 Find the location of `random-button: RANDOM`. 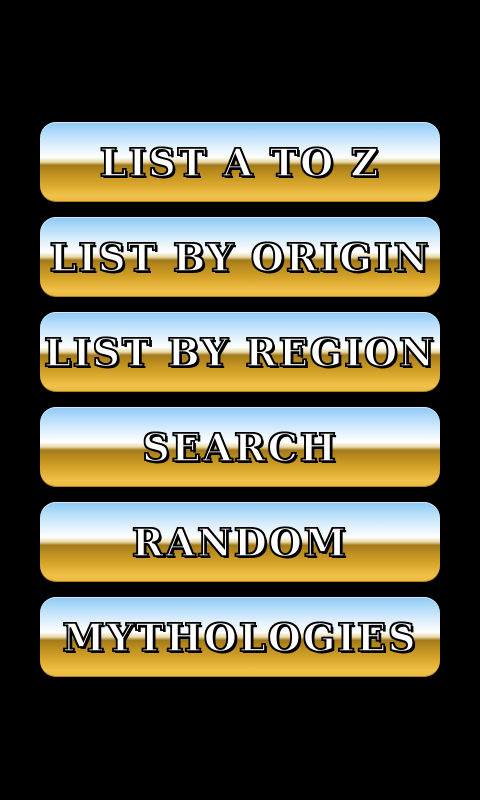

random-button: RANDOM is located at coordinates (240, 542).